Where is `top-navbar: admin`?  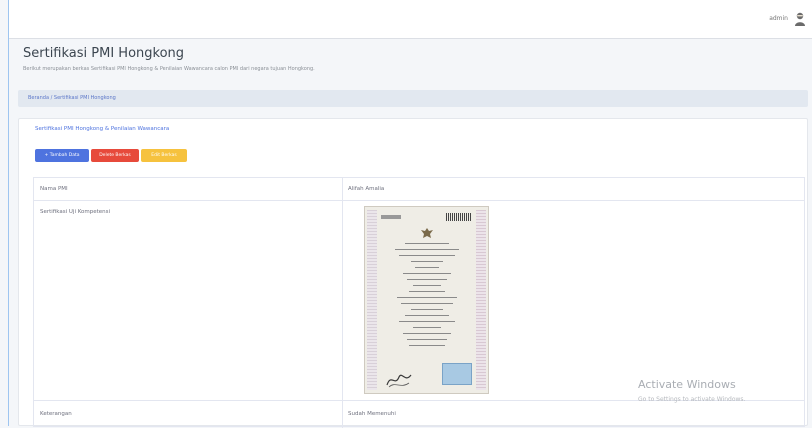
top-navbar: admin is located at coordinates (410, 19).